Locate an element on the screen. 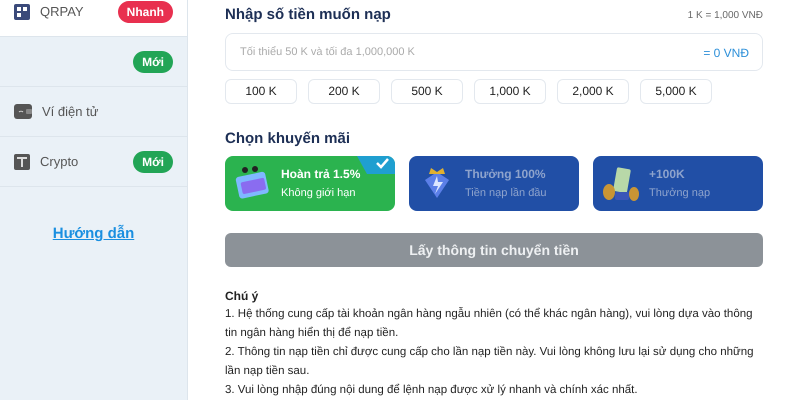  amount-preset-button: 1,000 K is located at coordinates (510, 91).